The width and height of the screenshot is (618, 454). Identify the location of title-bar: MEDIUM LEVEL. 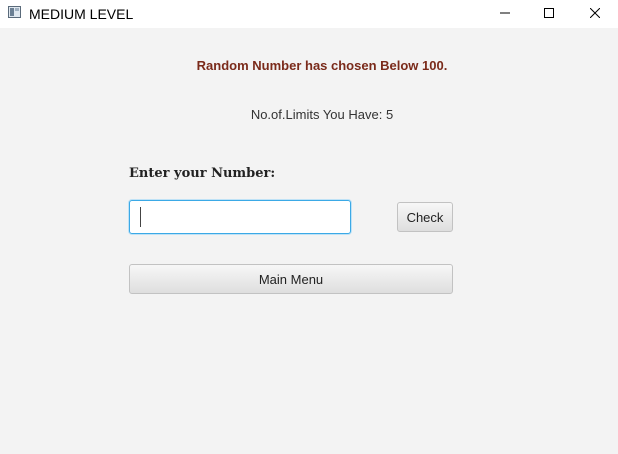
(309, 14).